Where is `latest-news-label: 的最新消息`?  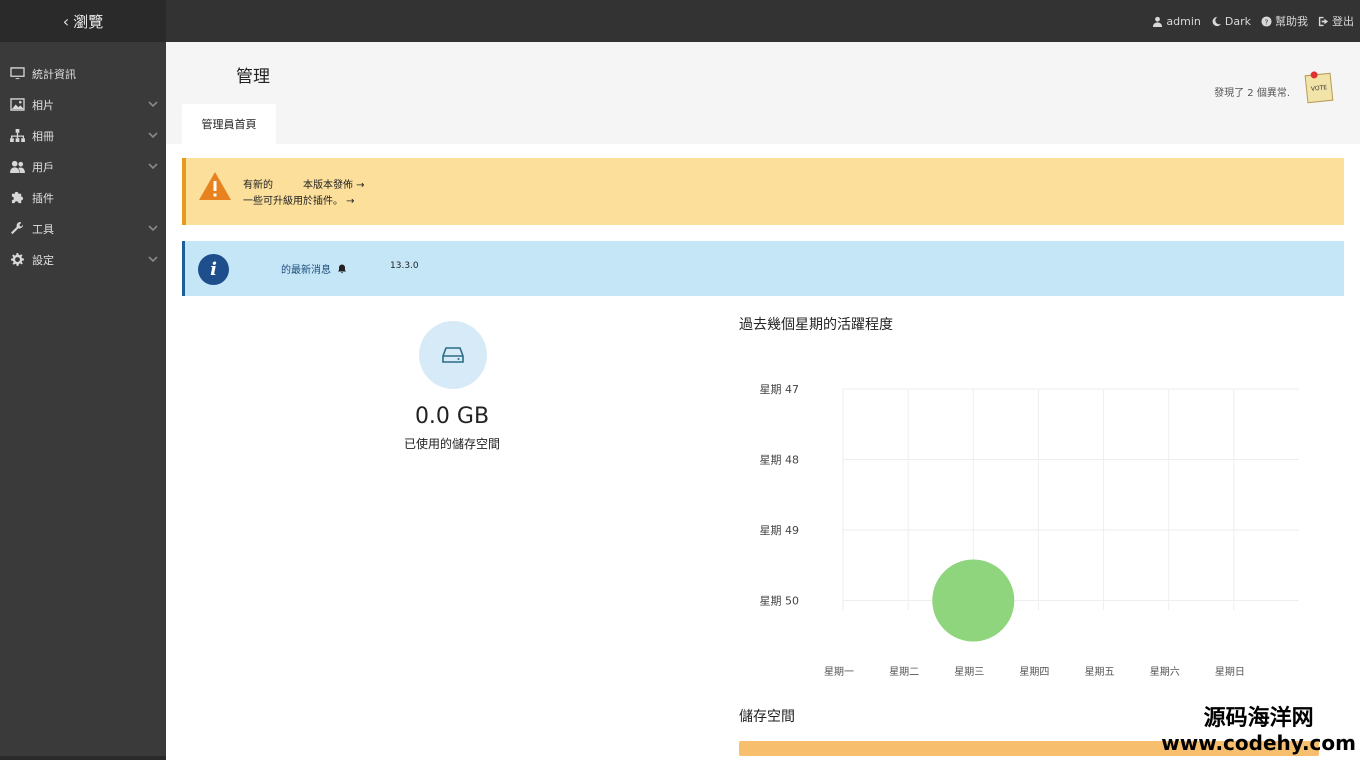
latest-news-label: 的最新消息 is located at coordinates (306, 270).